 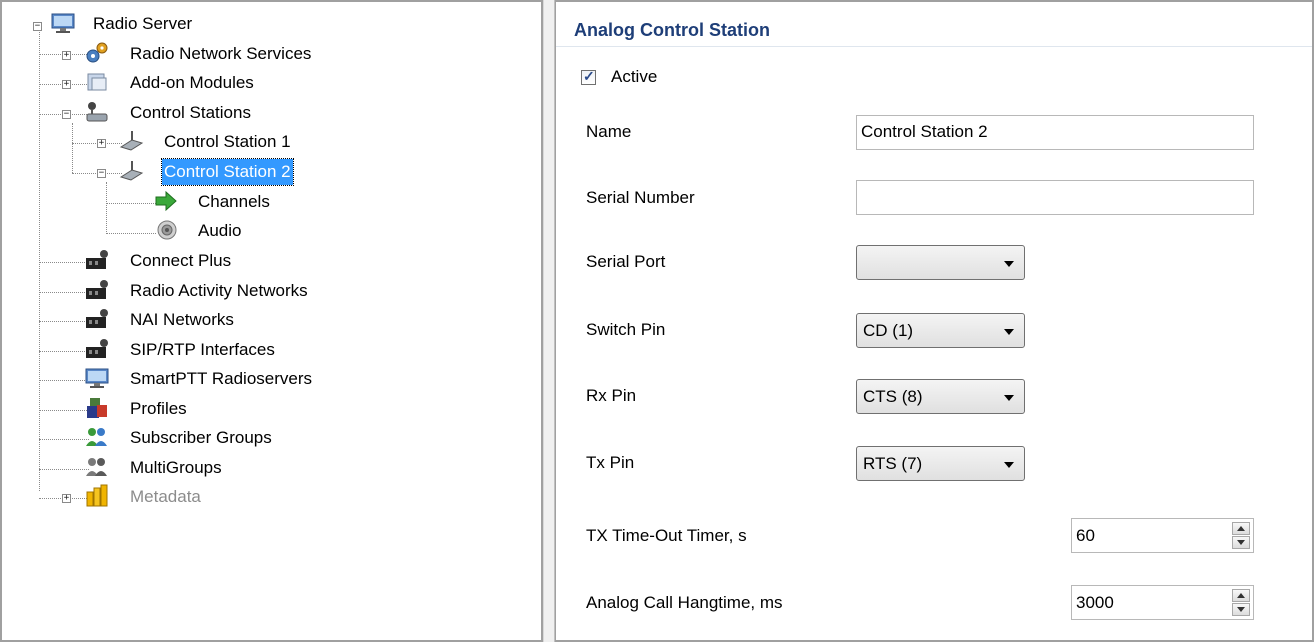 I want to click on tx-pin-label: Tx Pin, so click(x=610, y=462).